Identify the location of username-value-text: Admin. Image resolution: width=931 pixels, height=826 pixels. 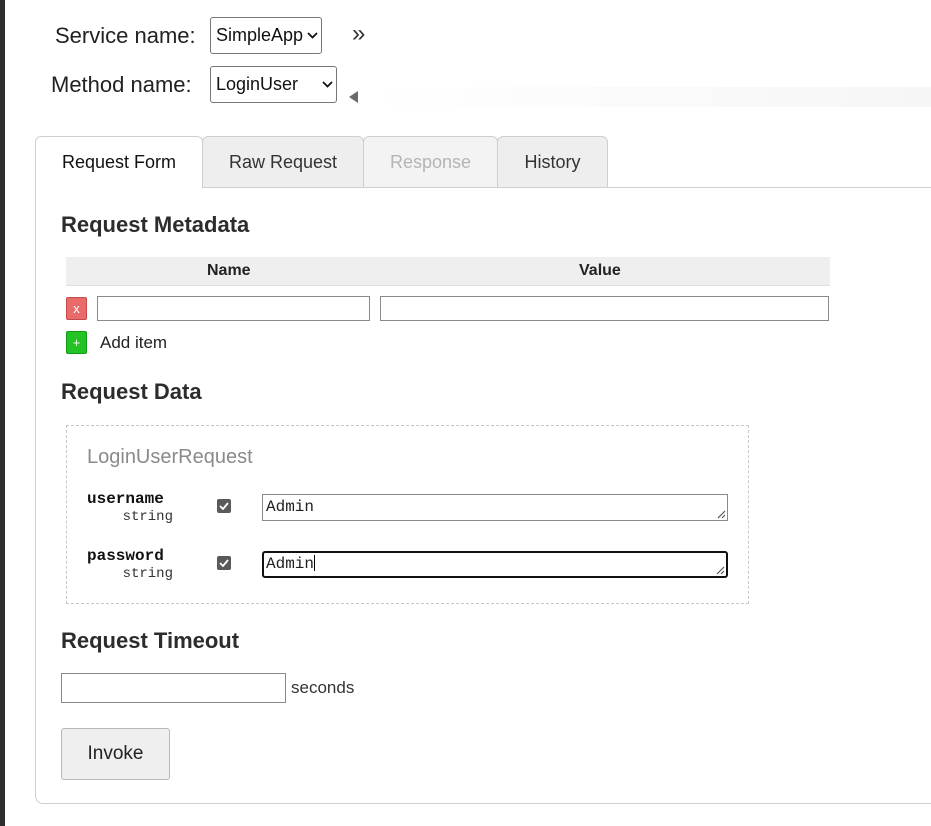
(290, 507).